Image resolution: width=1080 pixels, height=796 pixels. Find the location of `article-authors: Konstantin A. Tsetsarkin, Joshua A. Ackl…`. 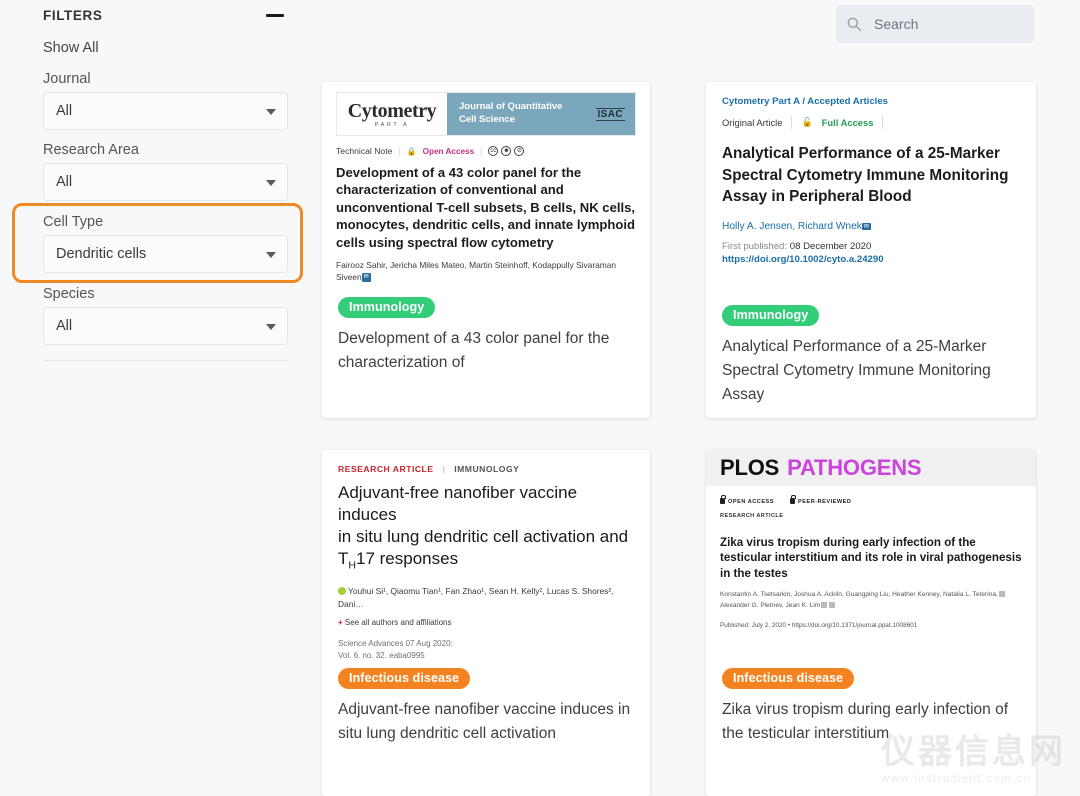

article-authors: Konstantin A. Tsetsarkin, Joshua A. Ackl… is located at coordinates (871, 601).